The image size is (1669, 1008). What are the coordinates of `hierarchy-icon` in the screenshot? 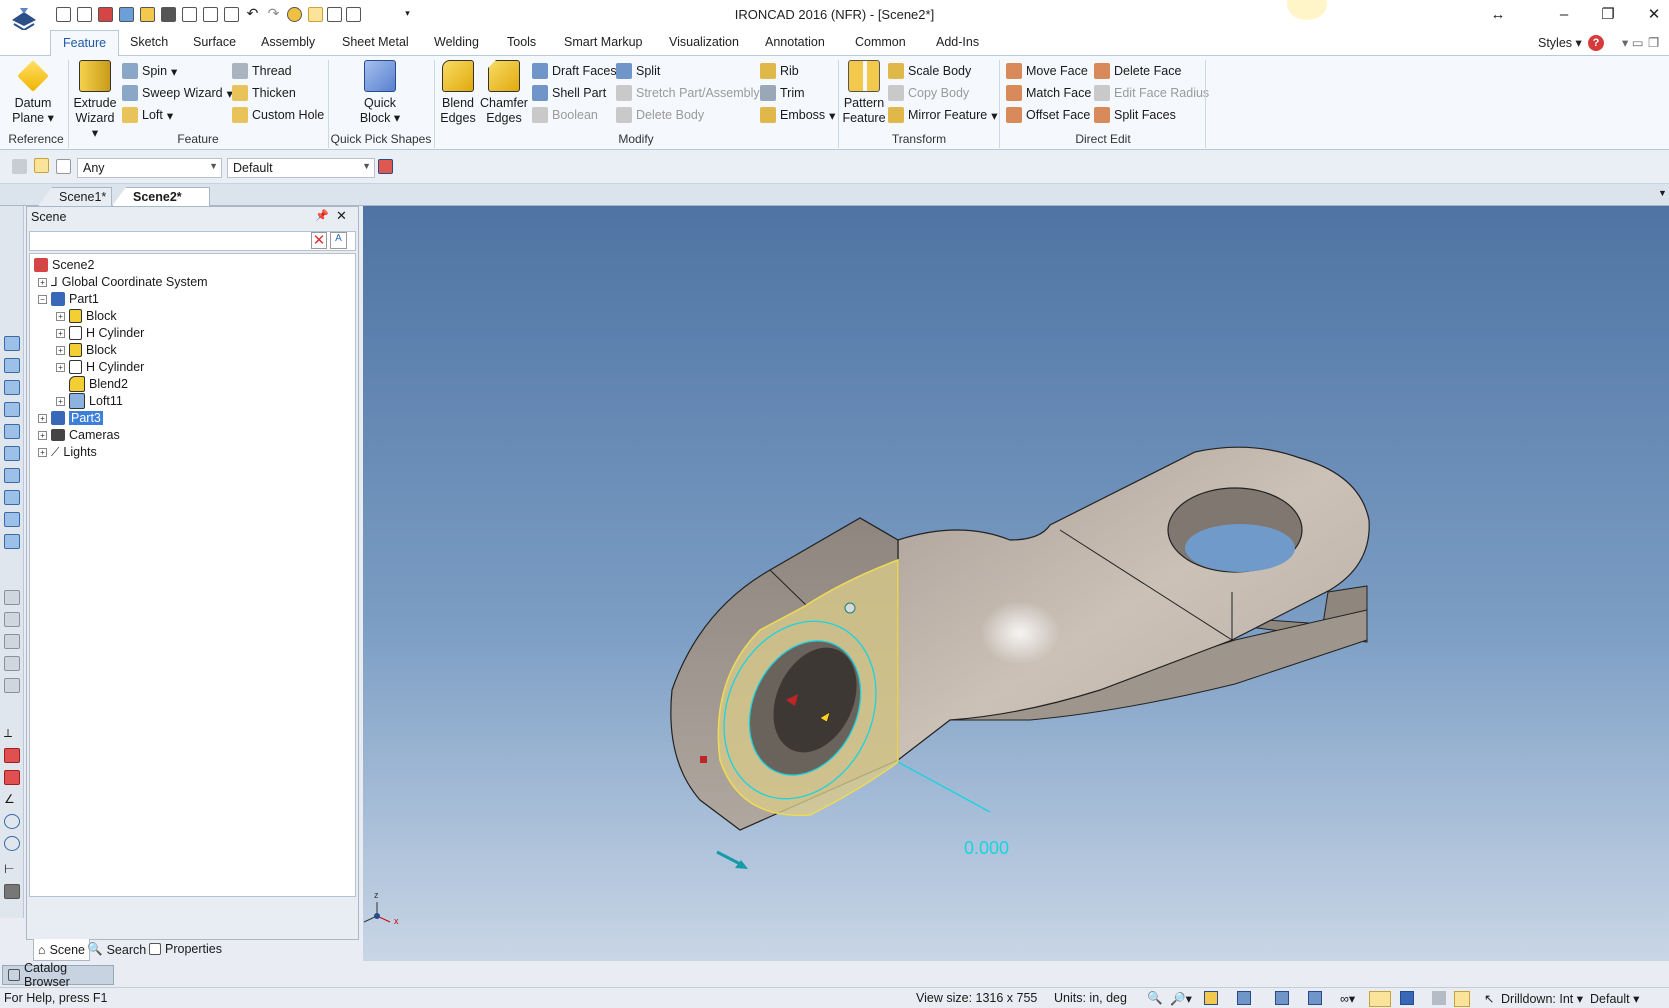 It's located at (385, 166).